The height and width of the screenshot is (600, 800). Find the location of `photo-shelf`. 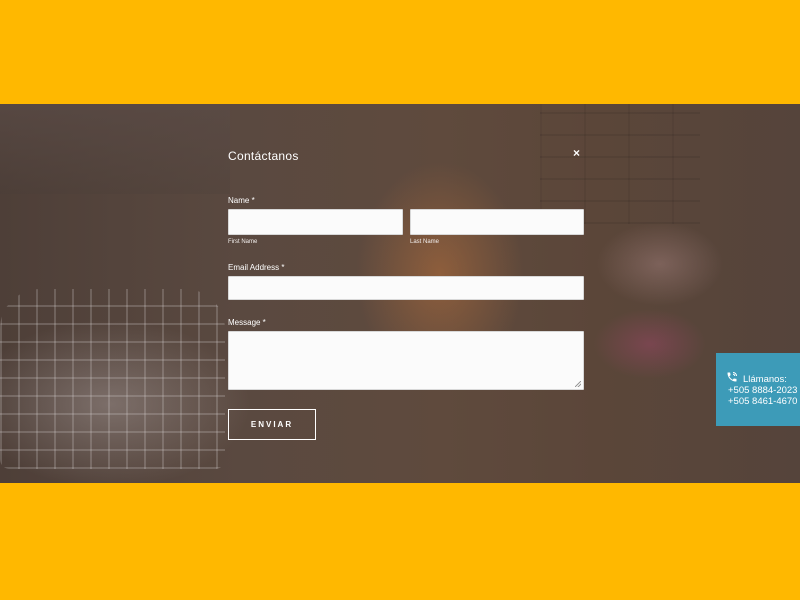

photo-shelf is located at coordinates (115, 149).